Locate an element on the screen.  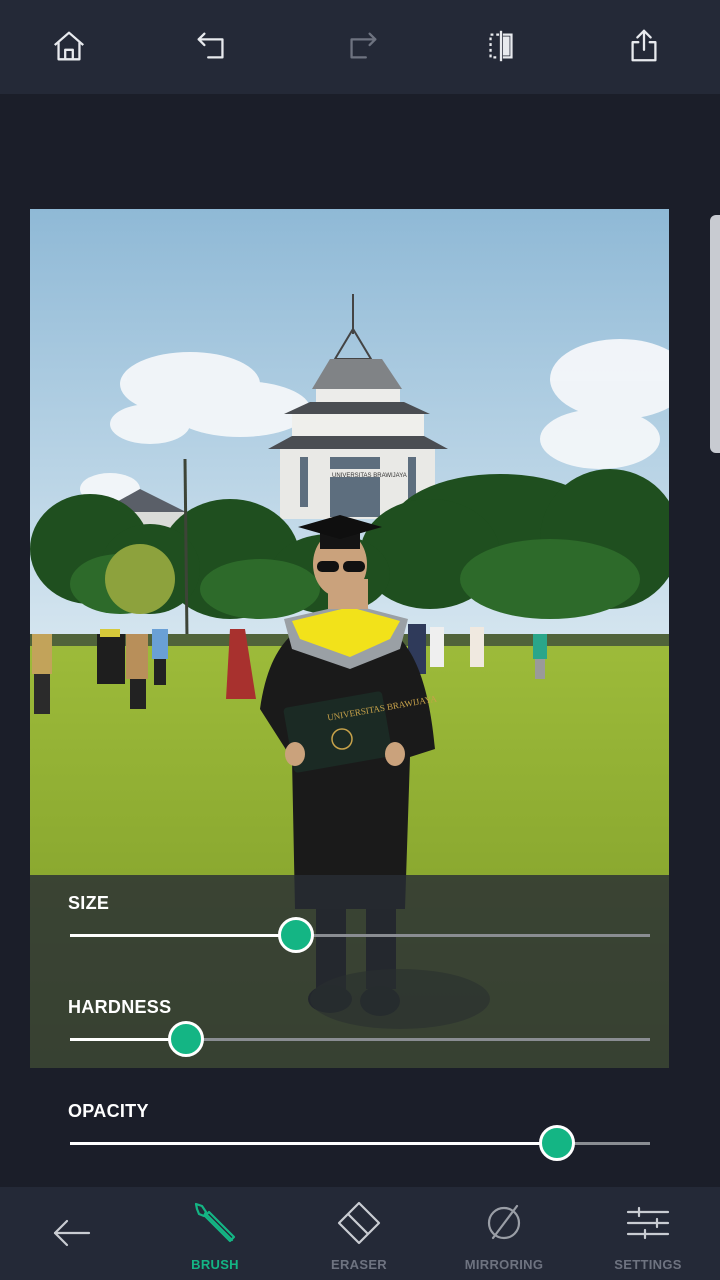
home-button is located at coordinates (69, 46).